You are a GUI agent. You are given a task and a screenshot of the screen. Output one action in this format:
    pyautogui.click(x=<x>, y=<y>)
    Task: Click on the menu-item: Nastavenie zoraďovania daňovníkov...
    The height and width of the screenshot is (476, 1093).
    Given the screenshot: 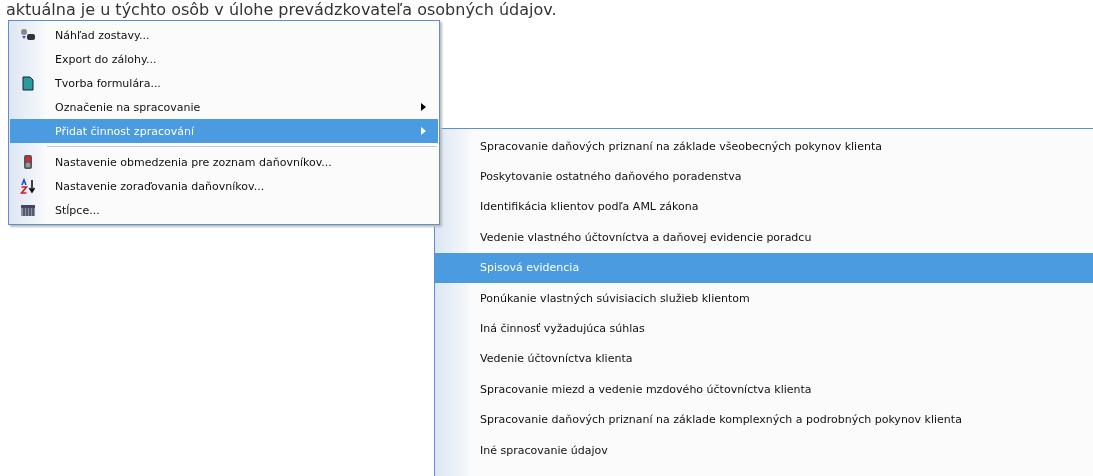 What is the action you would take?
    pyautogui.click(x=224, y=186)
    